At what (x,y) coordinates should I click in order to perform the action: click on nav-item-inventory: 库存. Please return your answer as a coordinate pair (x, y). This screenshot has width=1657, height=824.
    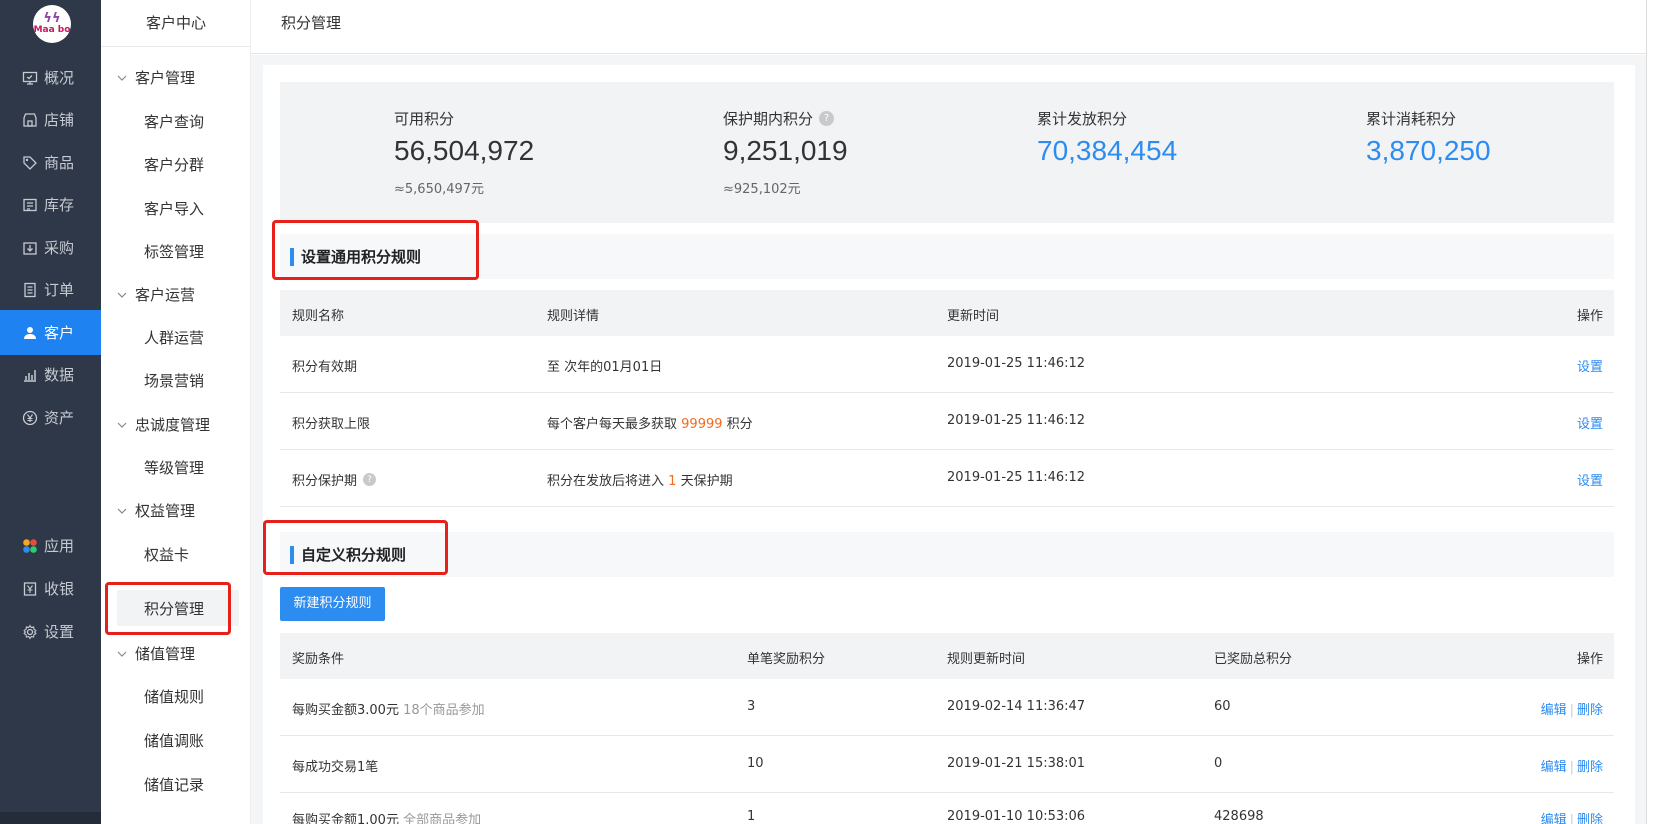
    Looking at the image, I should click on (50, 204).